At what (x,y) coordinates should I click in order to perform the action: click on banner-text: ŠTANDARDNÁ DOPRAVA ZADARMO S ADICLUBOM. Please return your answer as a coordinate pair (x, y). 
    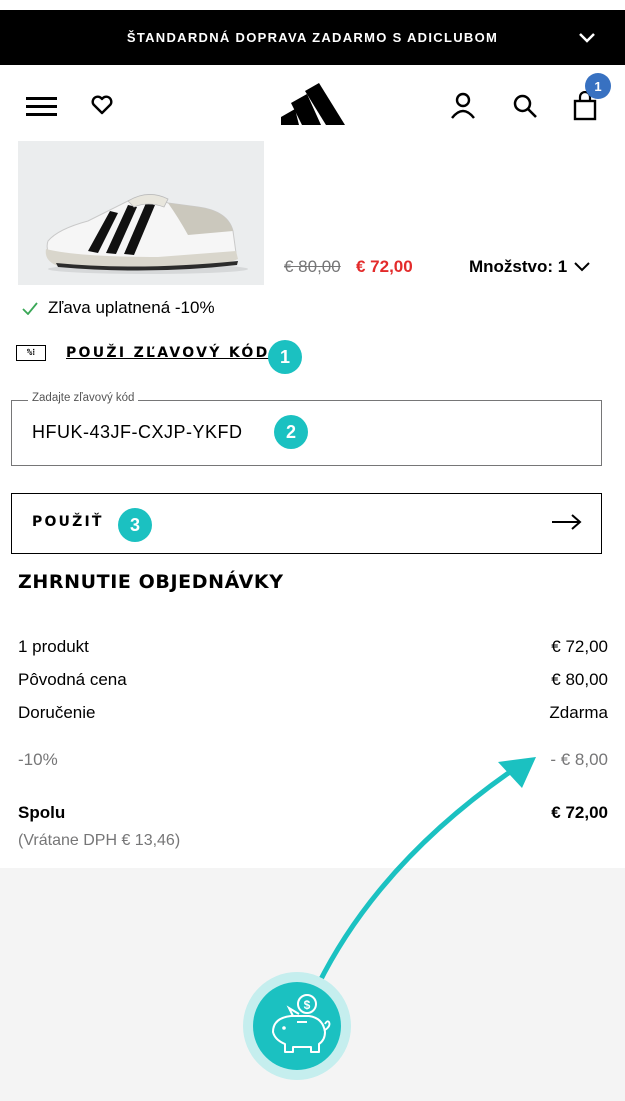
    Looking at the image, I should click on (312, 37).